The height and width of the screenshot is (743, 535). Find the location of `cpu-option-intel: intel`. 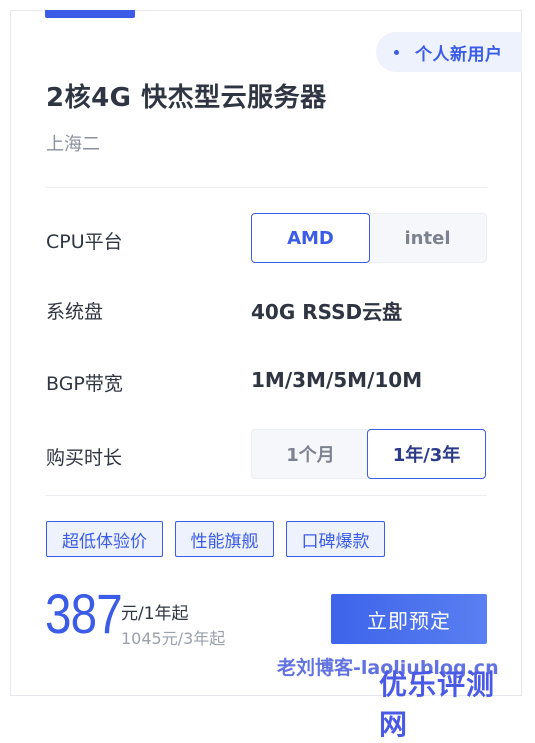

cpu-option-intel: intel is located at coordinates (427, 238).